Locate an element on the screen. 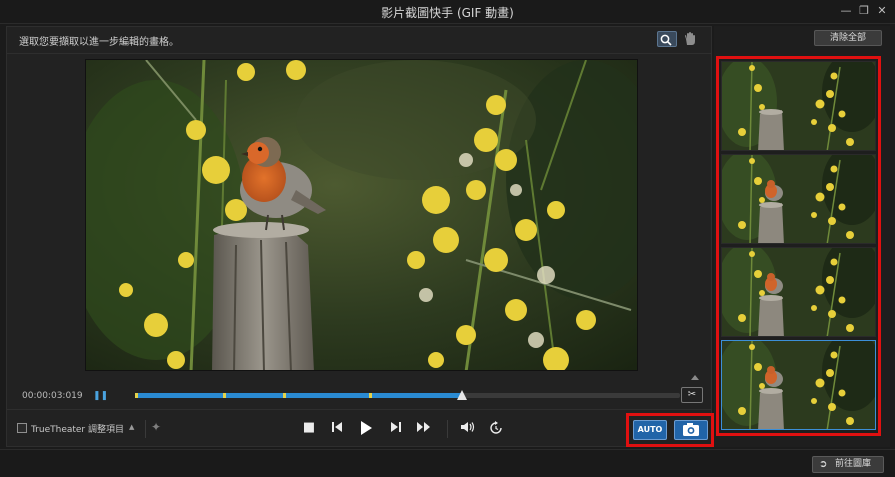  next-frame-icon is located at coordinates (396, 427).